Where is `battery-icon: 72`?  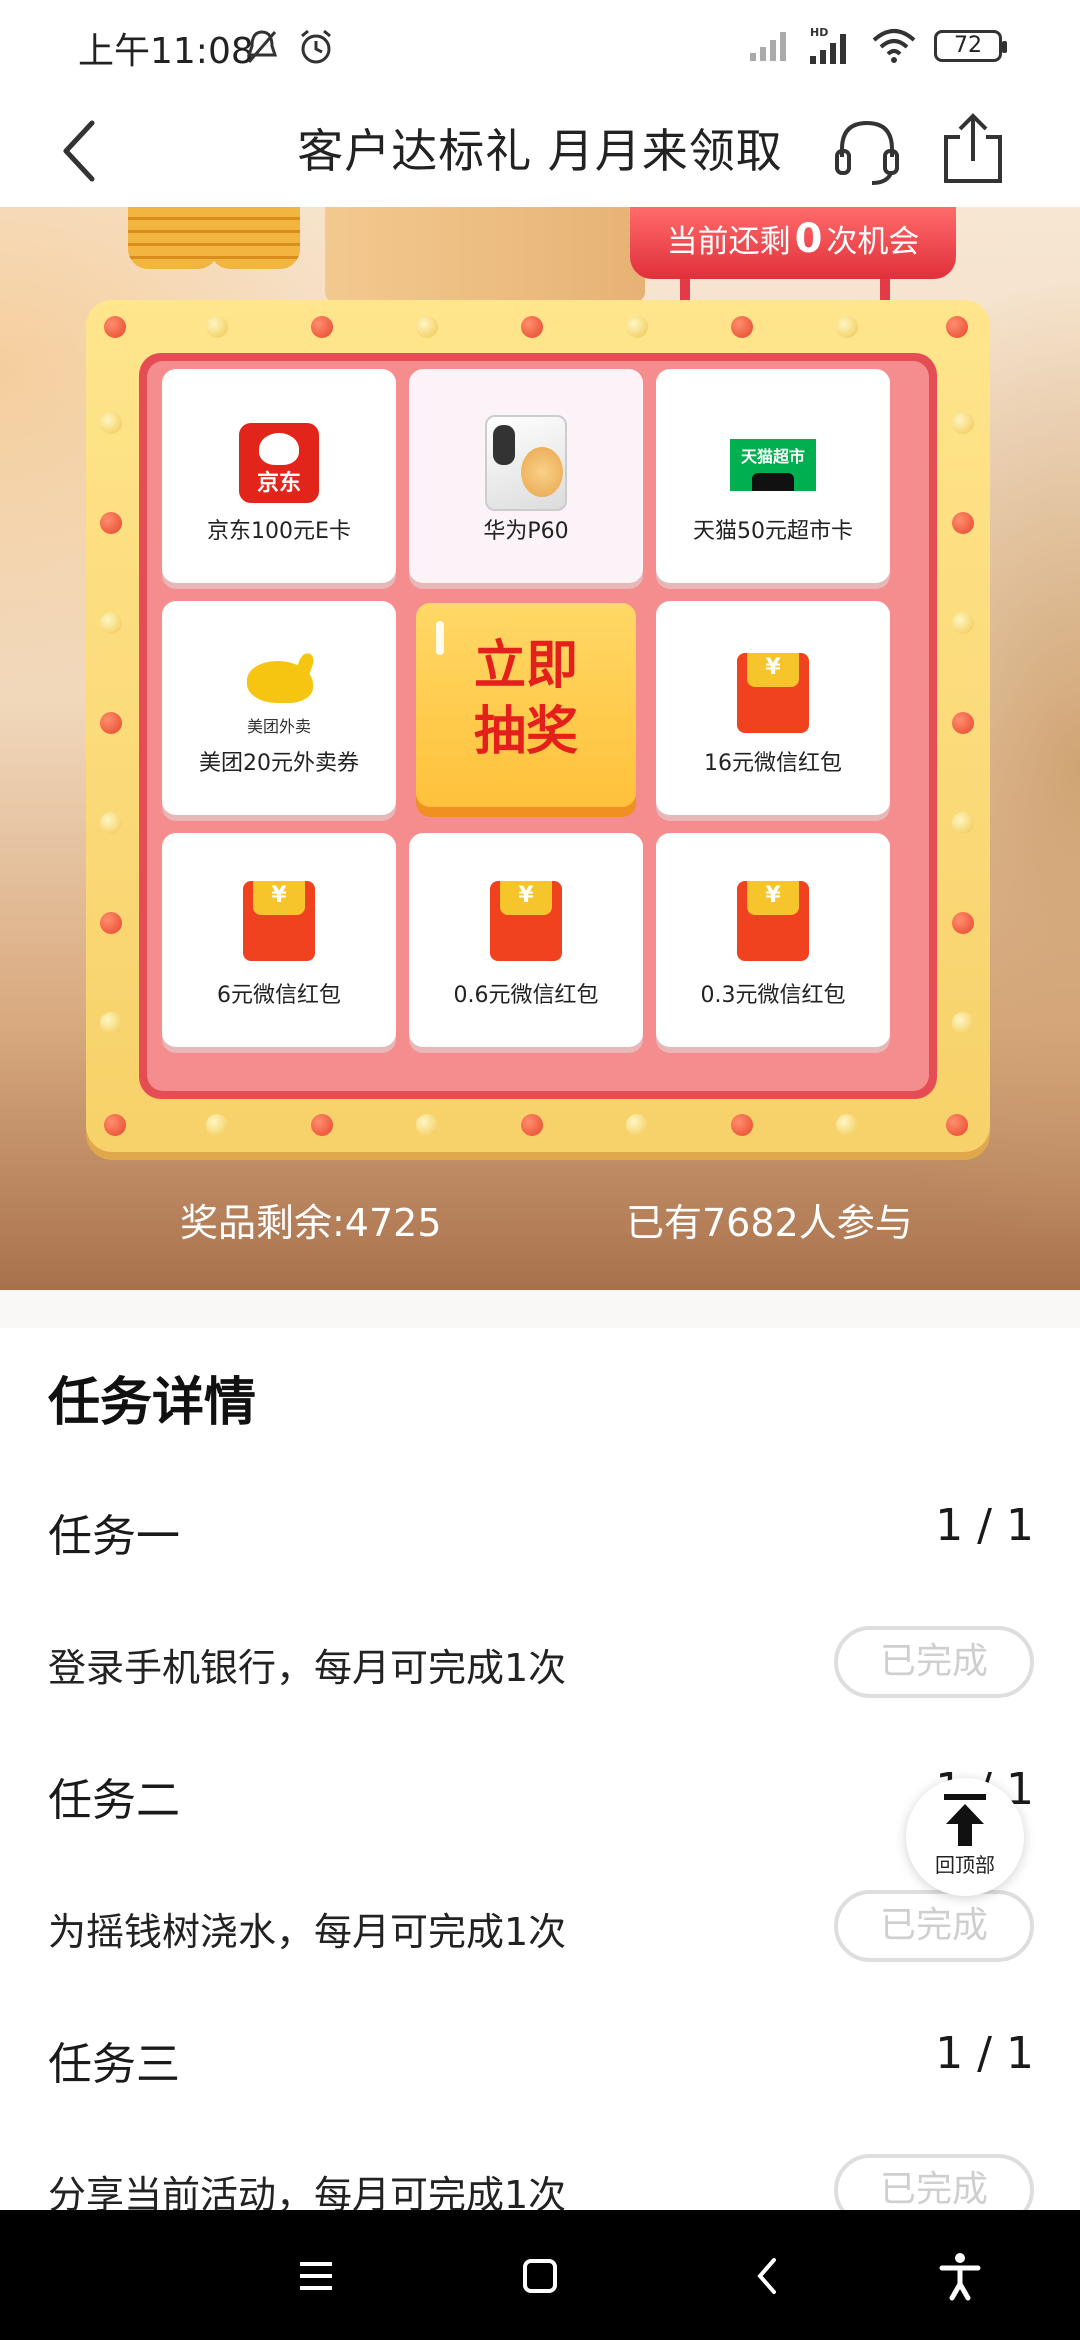 battery-icon: 72 is located at coordinates (970, 46).